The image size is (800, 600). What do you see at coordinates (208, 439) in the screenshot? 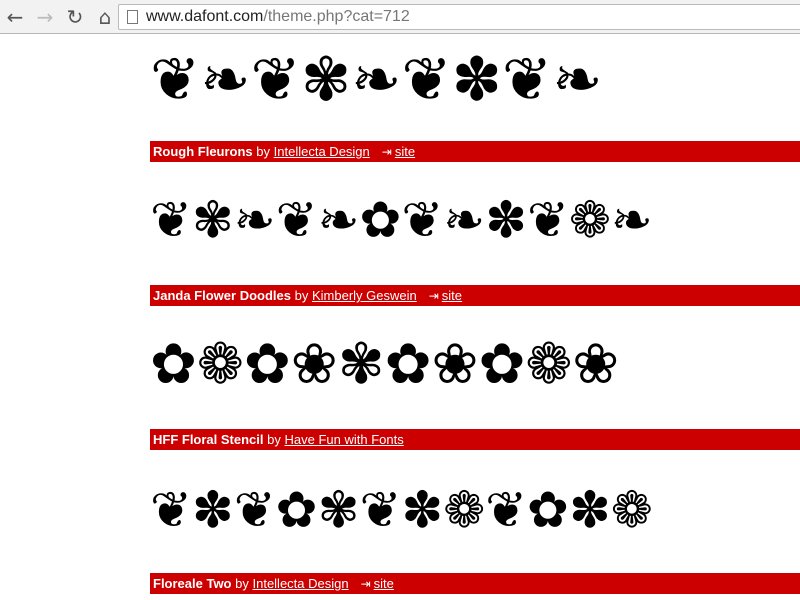
I see `font-name: HFF Floral Stencil` at bounding box center [208, 439].